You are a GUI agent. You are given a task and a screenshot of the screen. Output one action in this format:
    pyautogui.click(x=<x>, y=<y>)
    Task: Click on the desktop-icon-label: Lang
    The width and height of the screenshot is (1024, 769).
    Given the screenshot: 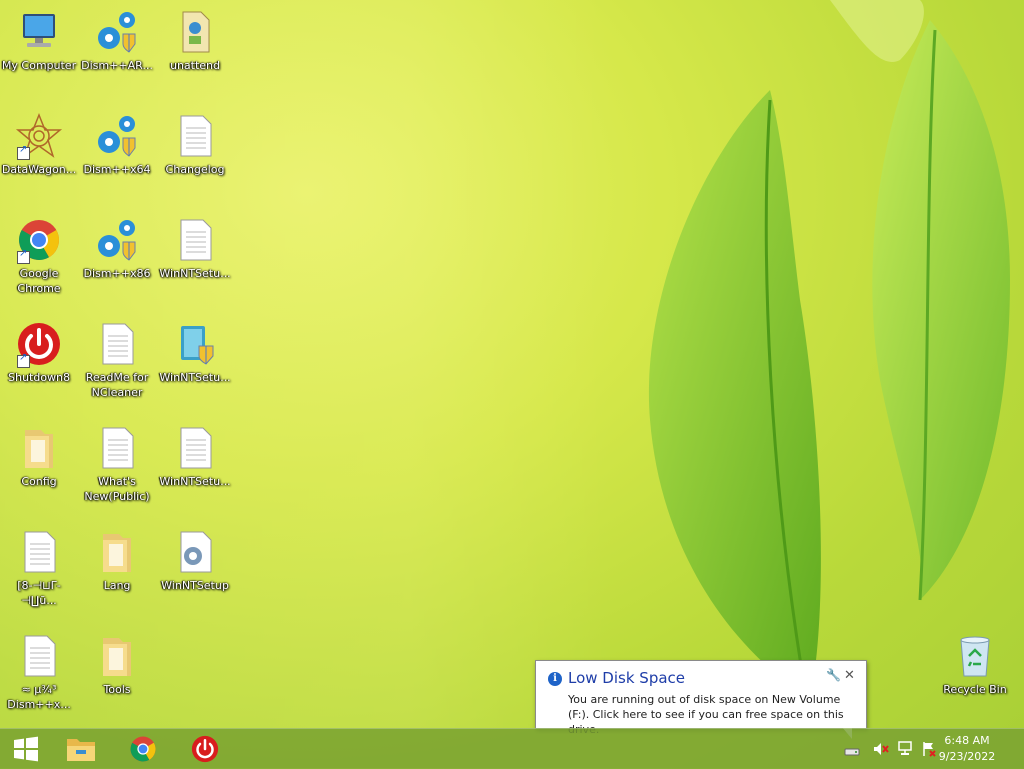 What is the action you would take?
    pyautogui.click(x=117, y=585)
    